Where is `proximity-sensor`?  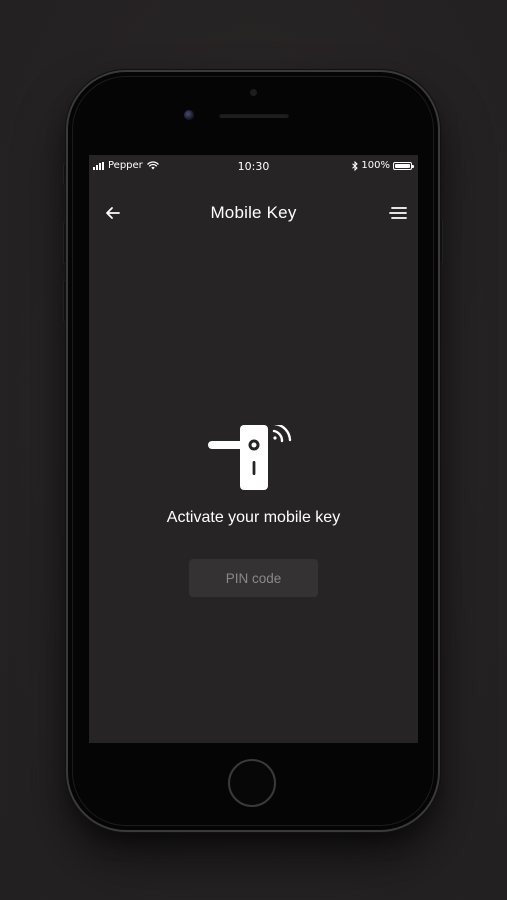 proximity-sensor is located at coordinates (253, 92).